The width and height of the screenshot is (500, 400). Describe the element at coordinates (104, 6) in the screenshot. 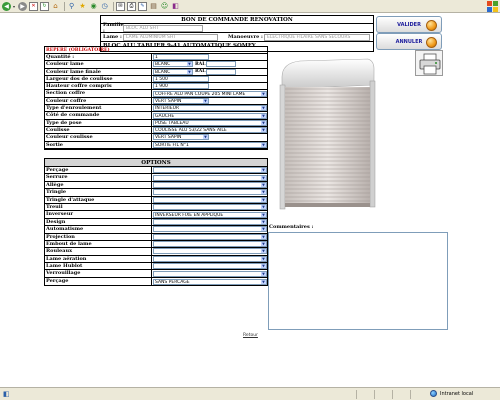

I see `history-icon: ◷` at that location.